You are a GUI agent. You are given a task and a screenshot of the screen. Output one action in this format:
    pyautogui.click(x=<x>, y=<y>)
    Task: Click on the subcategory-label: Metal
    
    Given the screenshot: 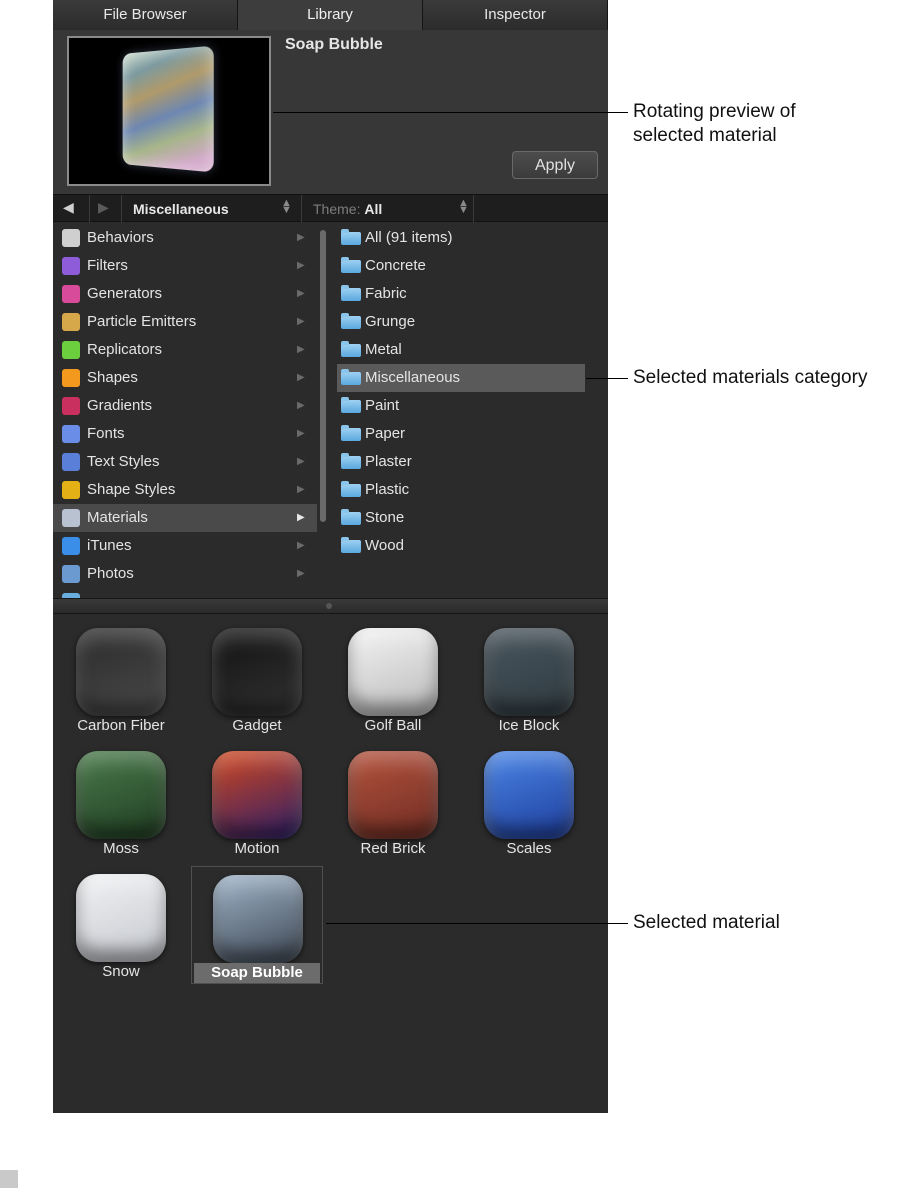 What is the action you would take?
    pyautogui.click(x=383, y=349)
    